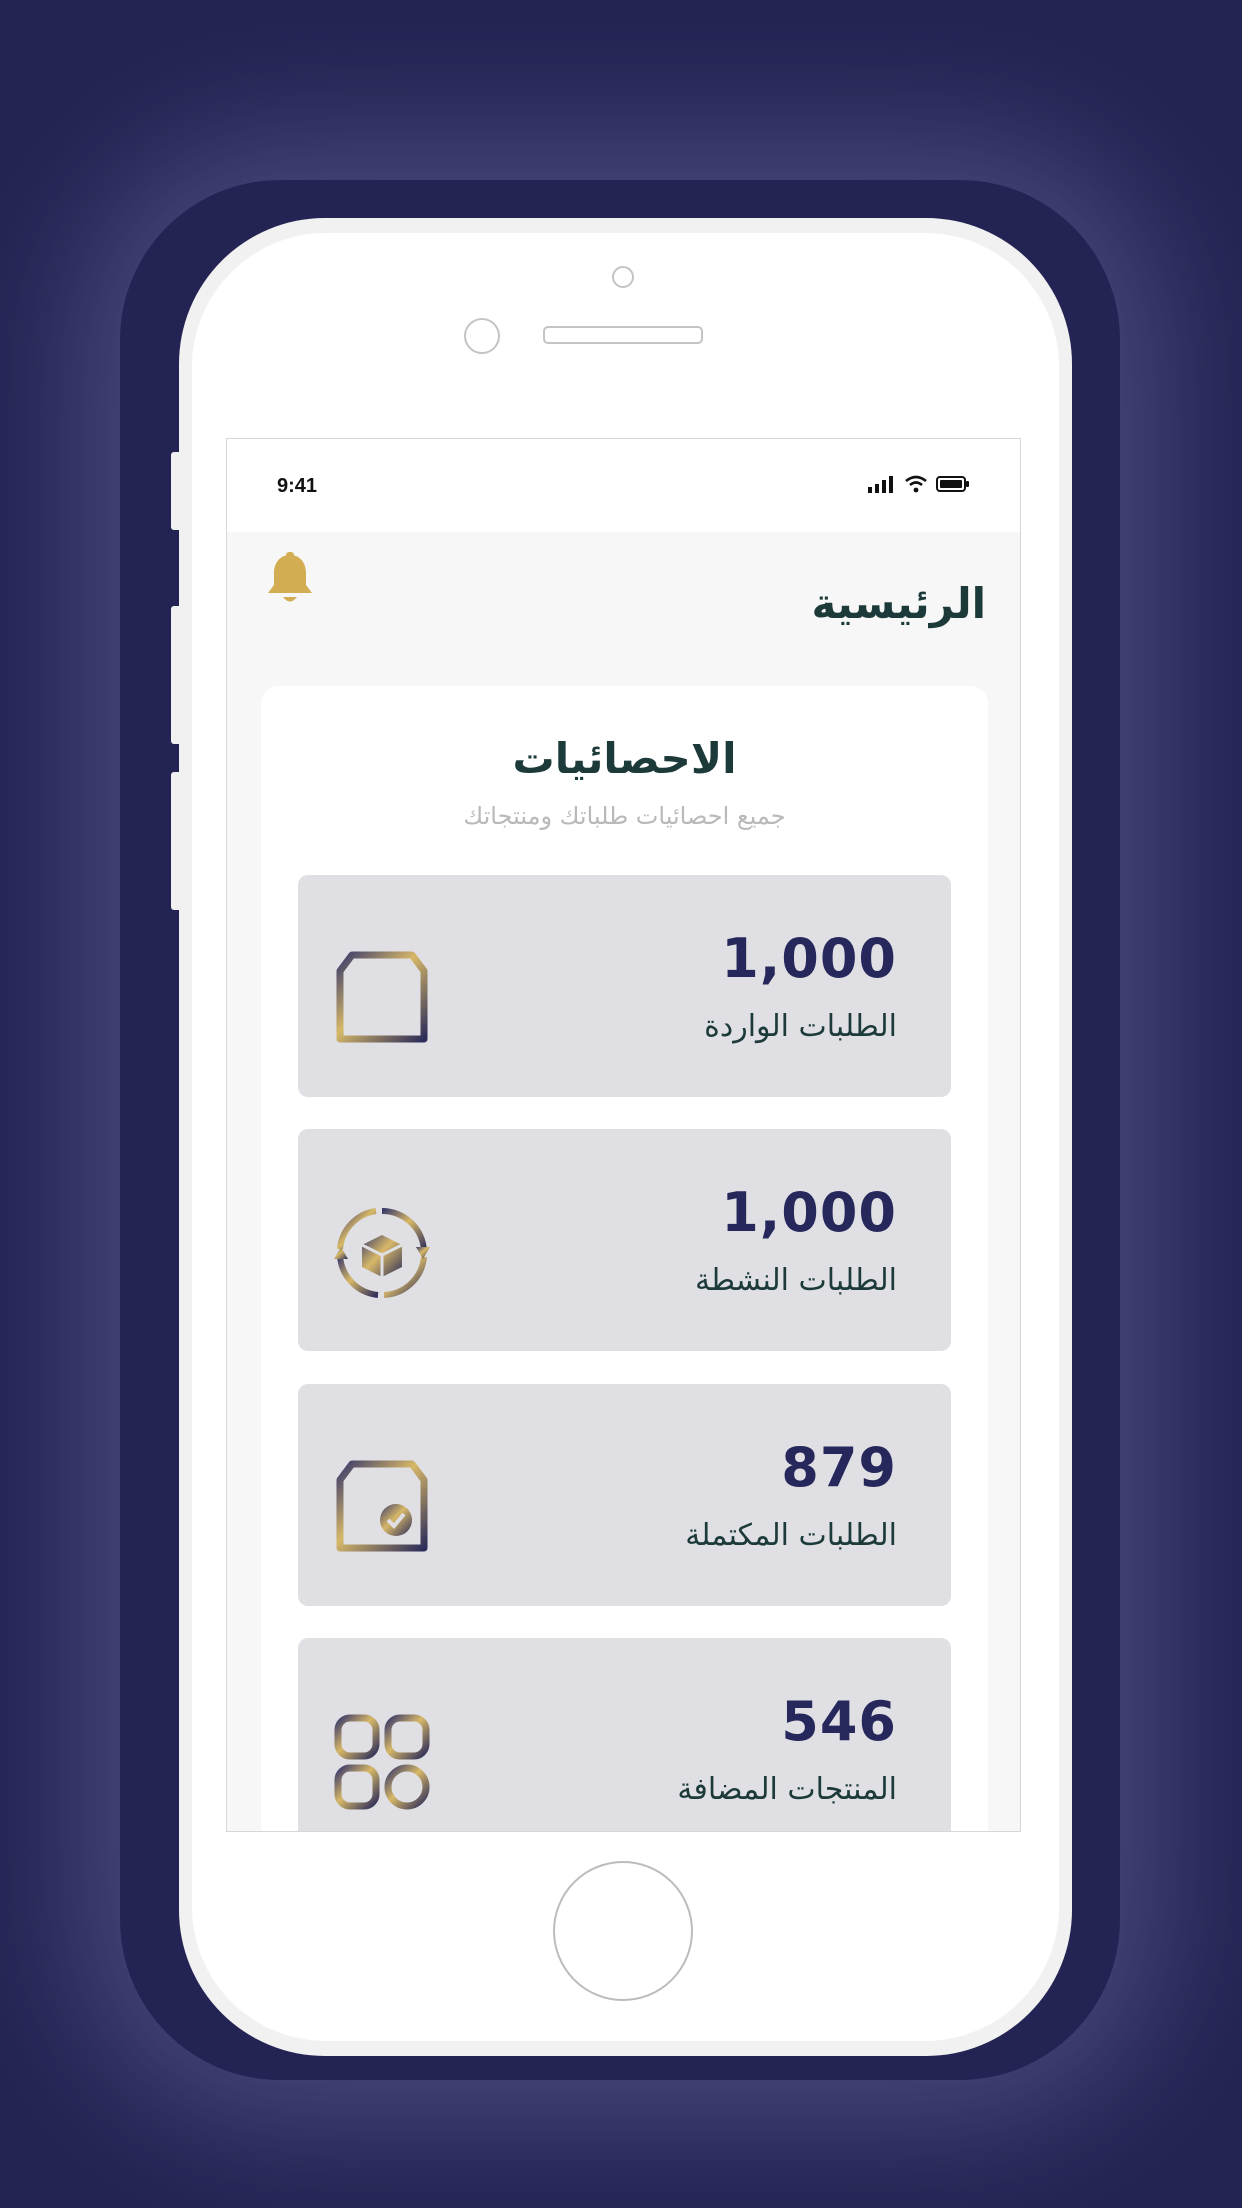 The image size is (1242, 2208). What do you see at coordinates (624, 758) in the screenshot?
I see `statistics-title: الاحصائيات` at bounding box center [624, 758].